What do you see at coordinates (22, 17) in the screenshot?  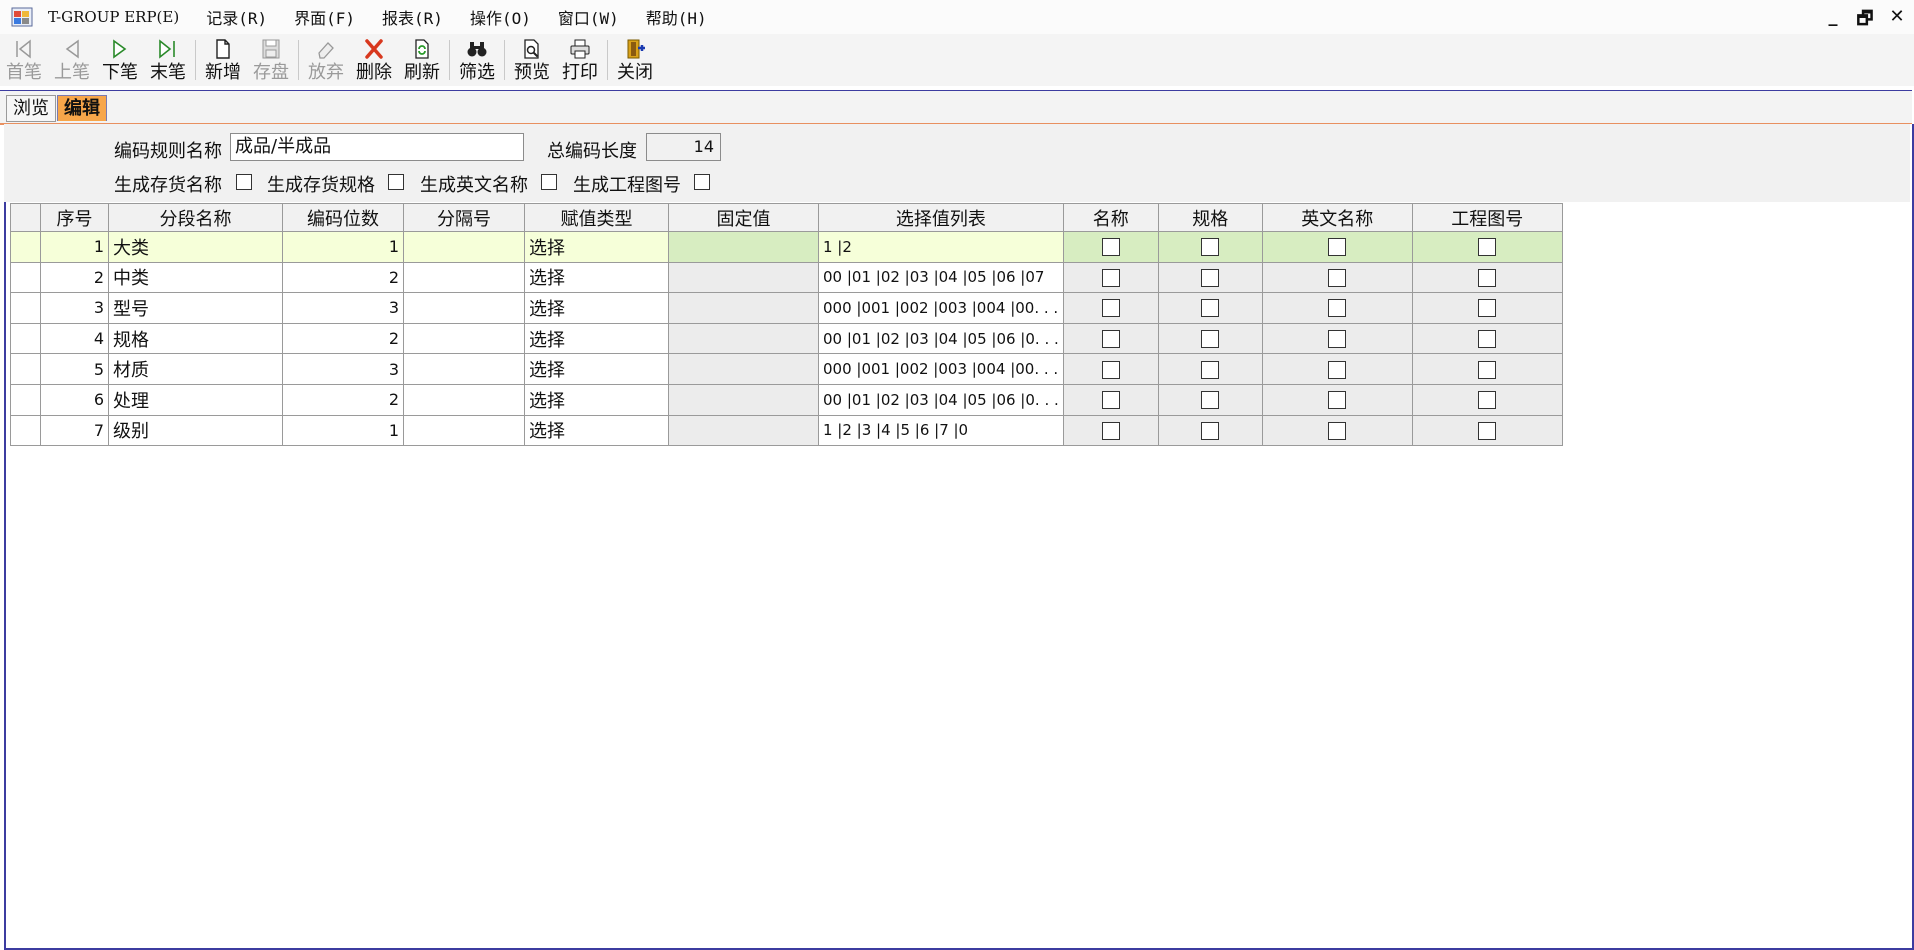 I see `app-icon` at bounding box center [22, 17].